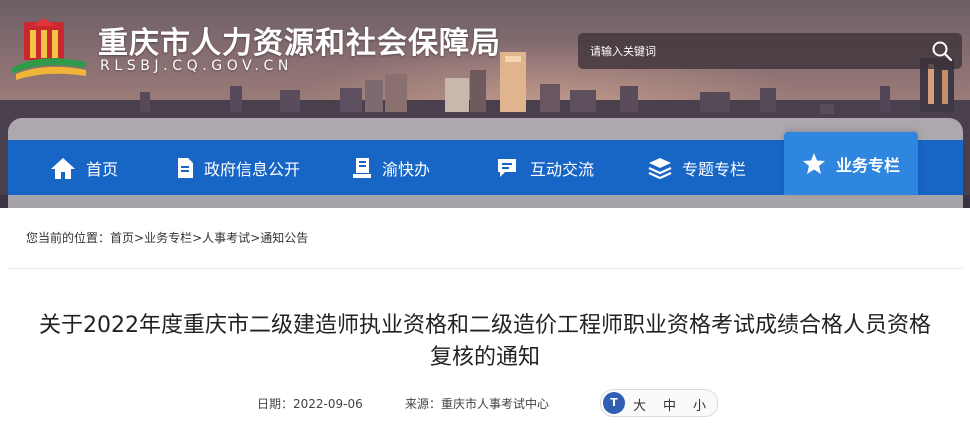 The image size is (970, 423). I want to click on search-box, so click(770, 51).